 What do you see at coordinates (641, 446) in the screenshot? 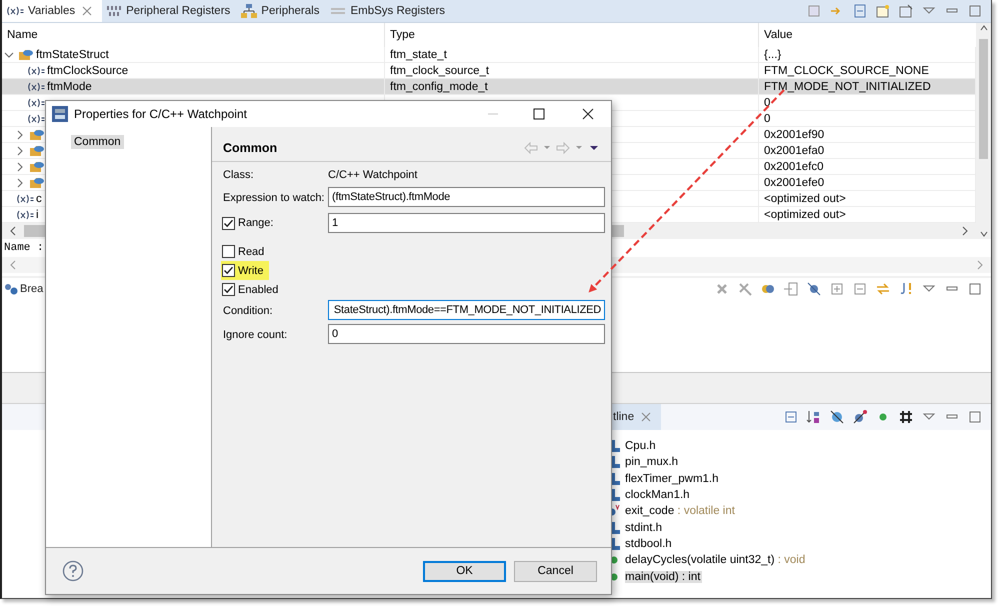
I see `outline-item: Cpu.h` at bounding box center [641, 446].